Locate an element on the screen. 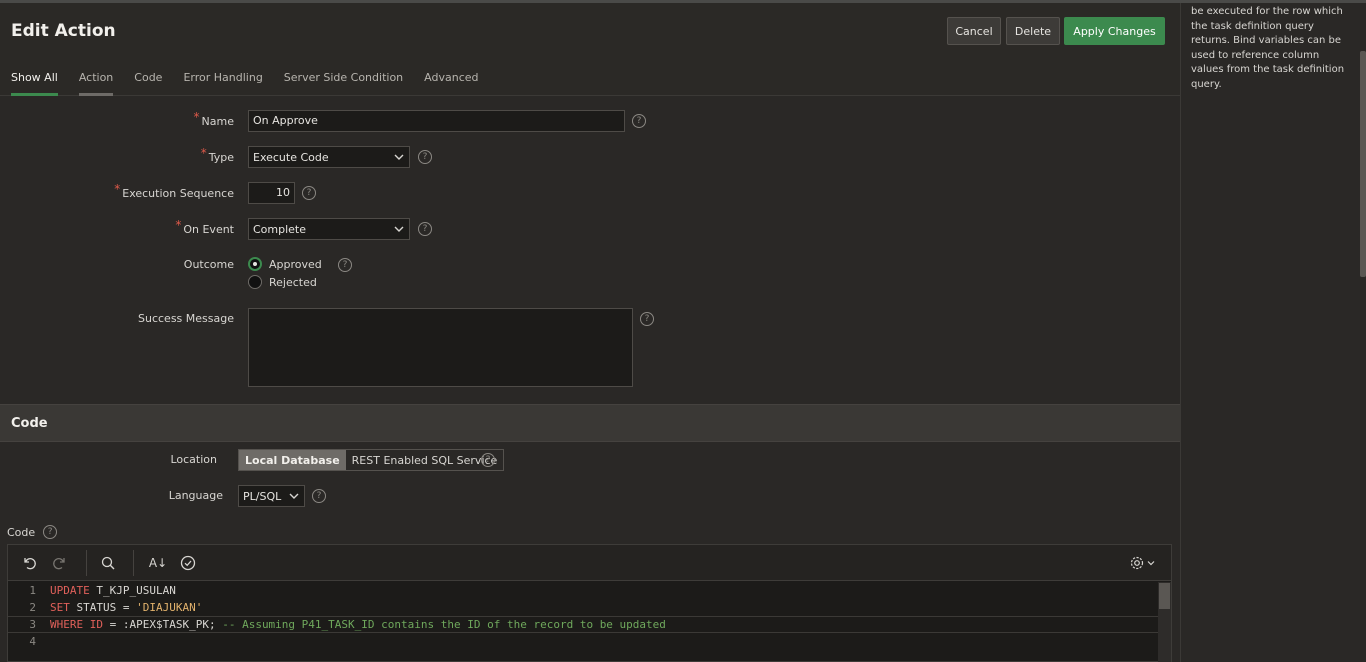 This screenshot has width=1366, height=662. on-event-select-value: Complete is located at coordinates (280, 229).